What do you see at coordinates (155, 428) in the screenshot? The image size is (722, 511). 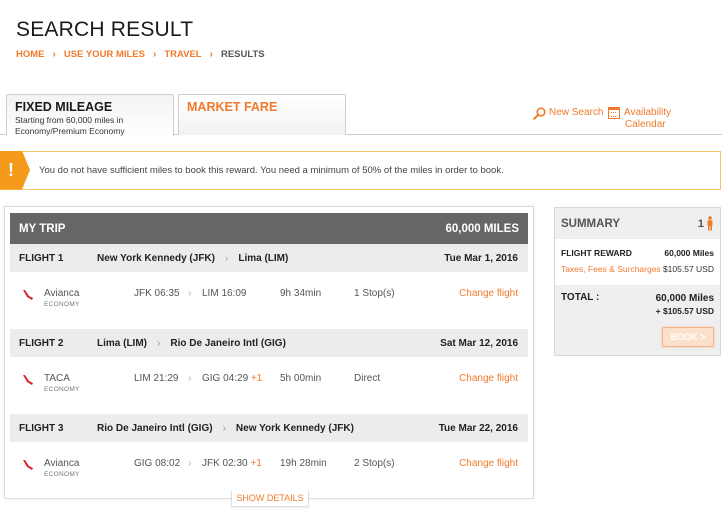 I see `flight-origin: Rio De Janeiro Intl (GIG)` at bounding box center [155, 428].